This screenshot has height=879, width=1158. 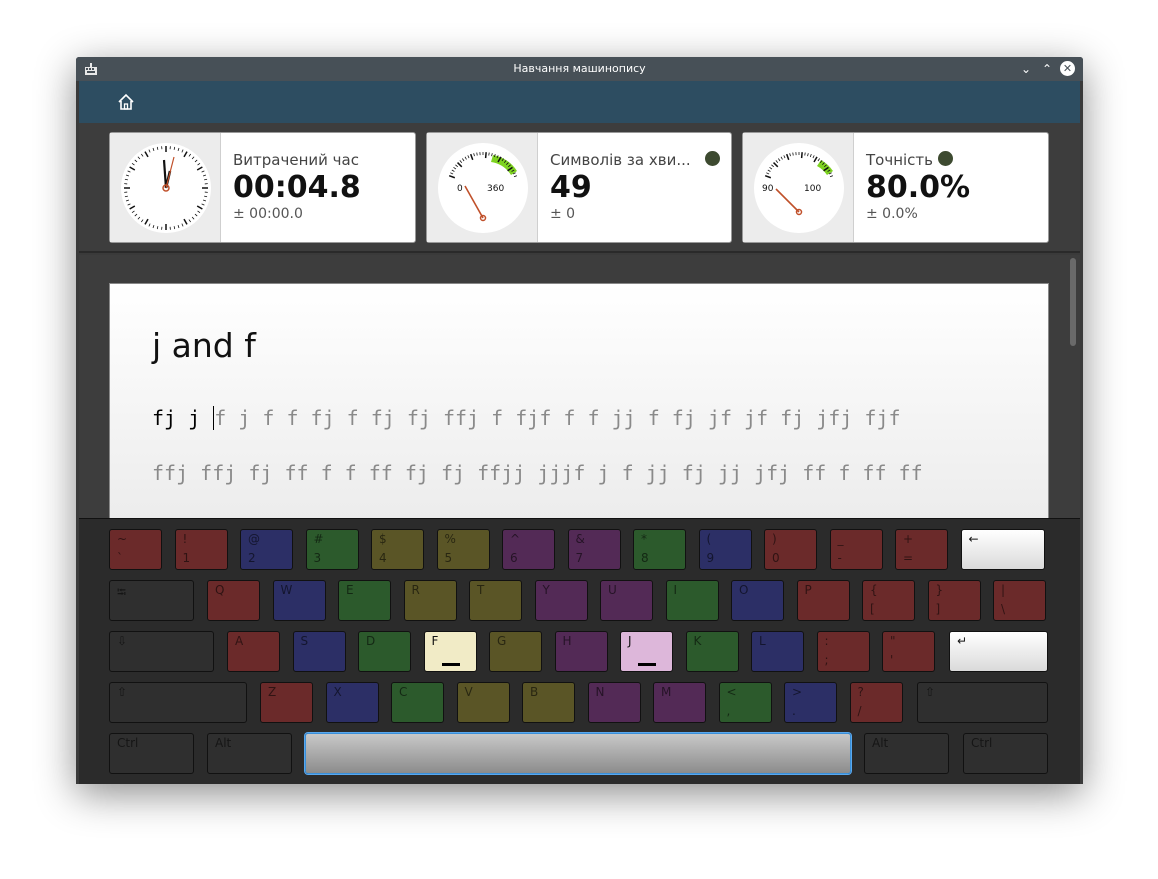 What do you see at coordinates (776, 558) in the screenshot?
I see `key-secondary-label: 0` at bounding box center [776, 558].